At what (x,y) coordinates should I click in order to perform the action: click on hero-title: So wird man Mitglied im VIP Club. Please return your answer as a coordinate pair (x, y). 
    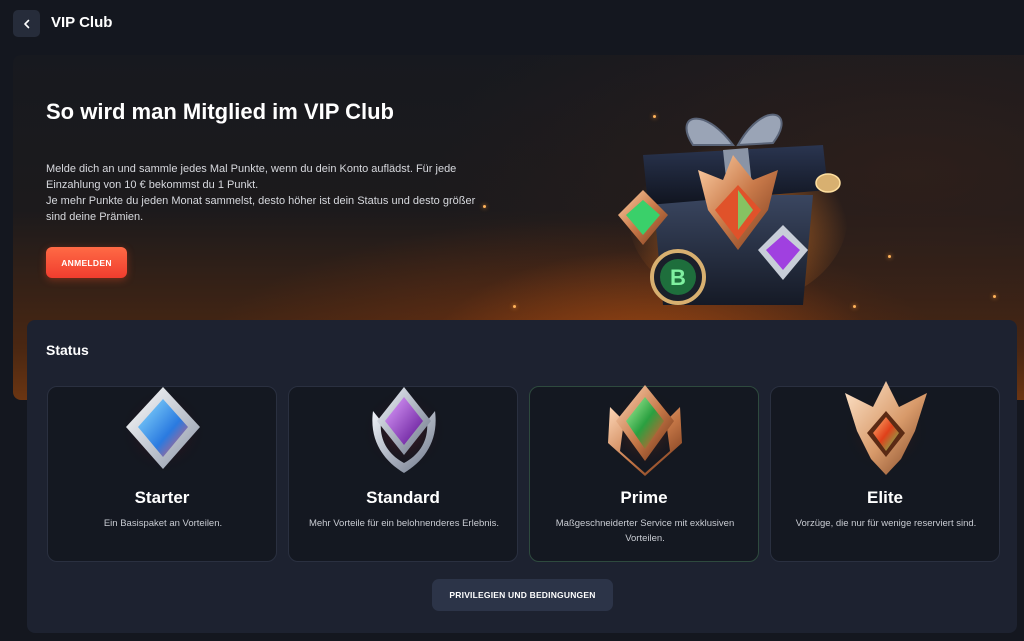
    Looking at the image, I should click on (220, 111).